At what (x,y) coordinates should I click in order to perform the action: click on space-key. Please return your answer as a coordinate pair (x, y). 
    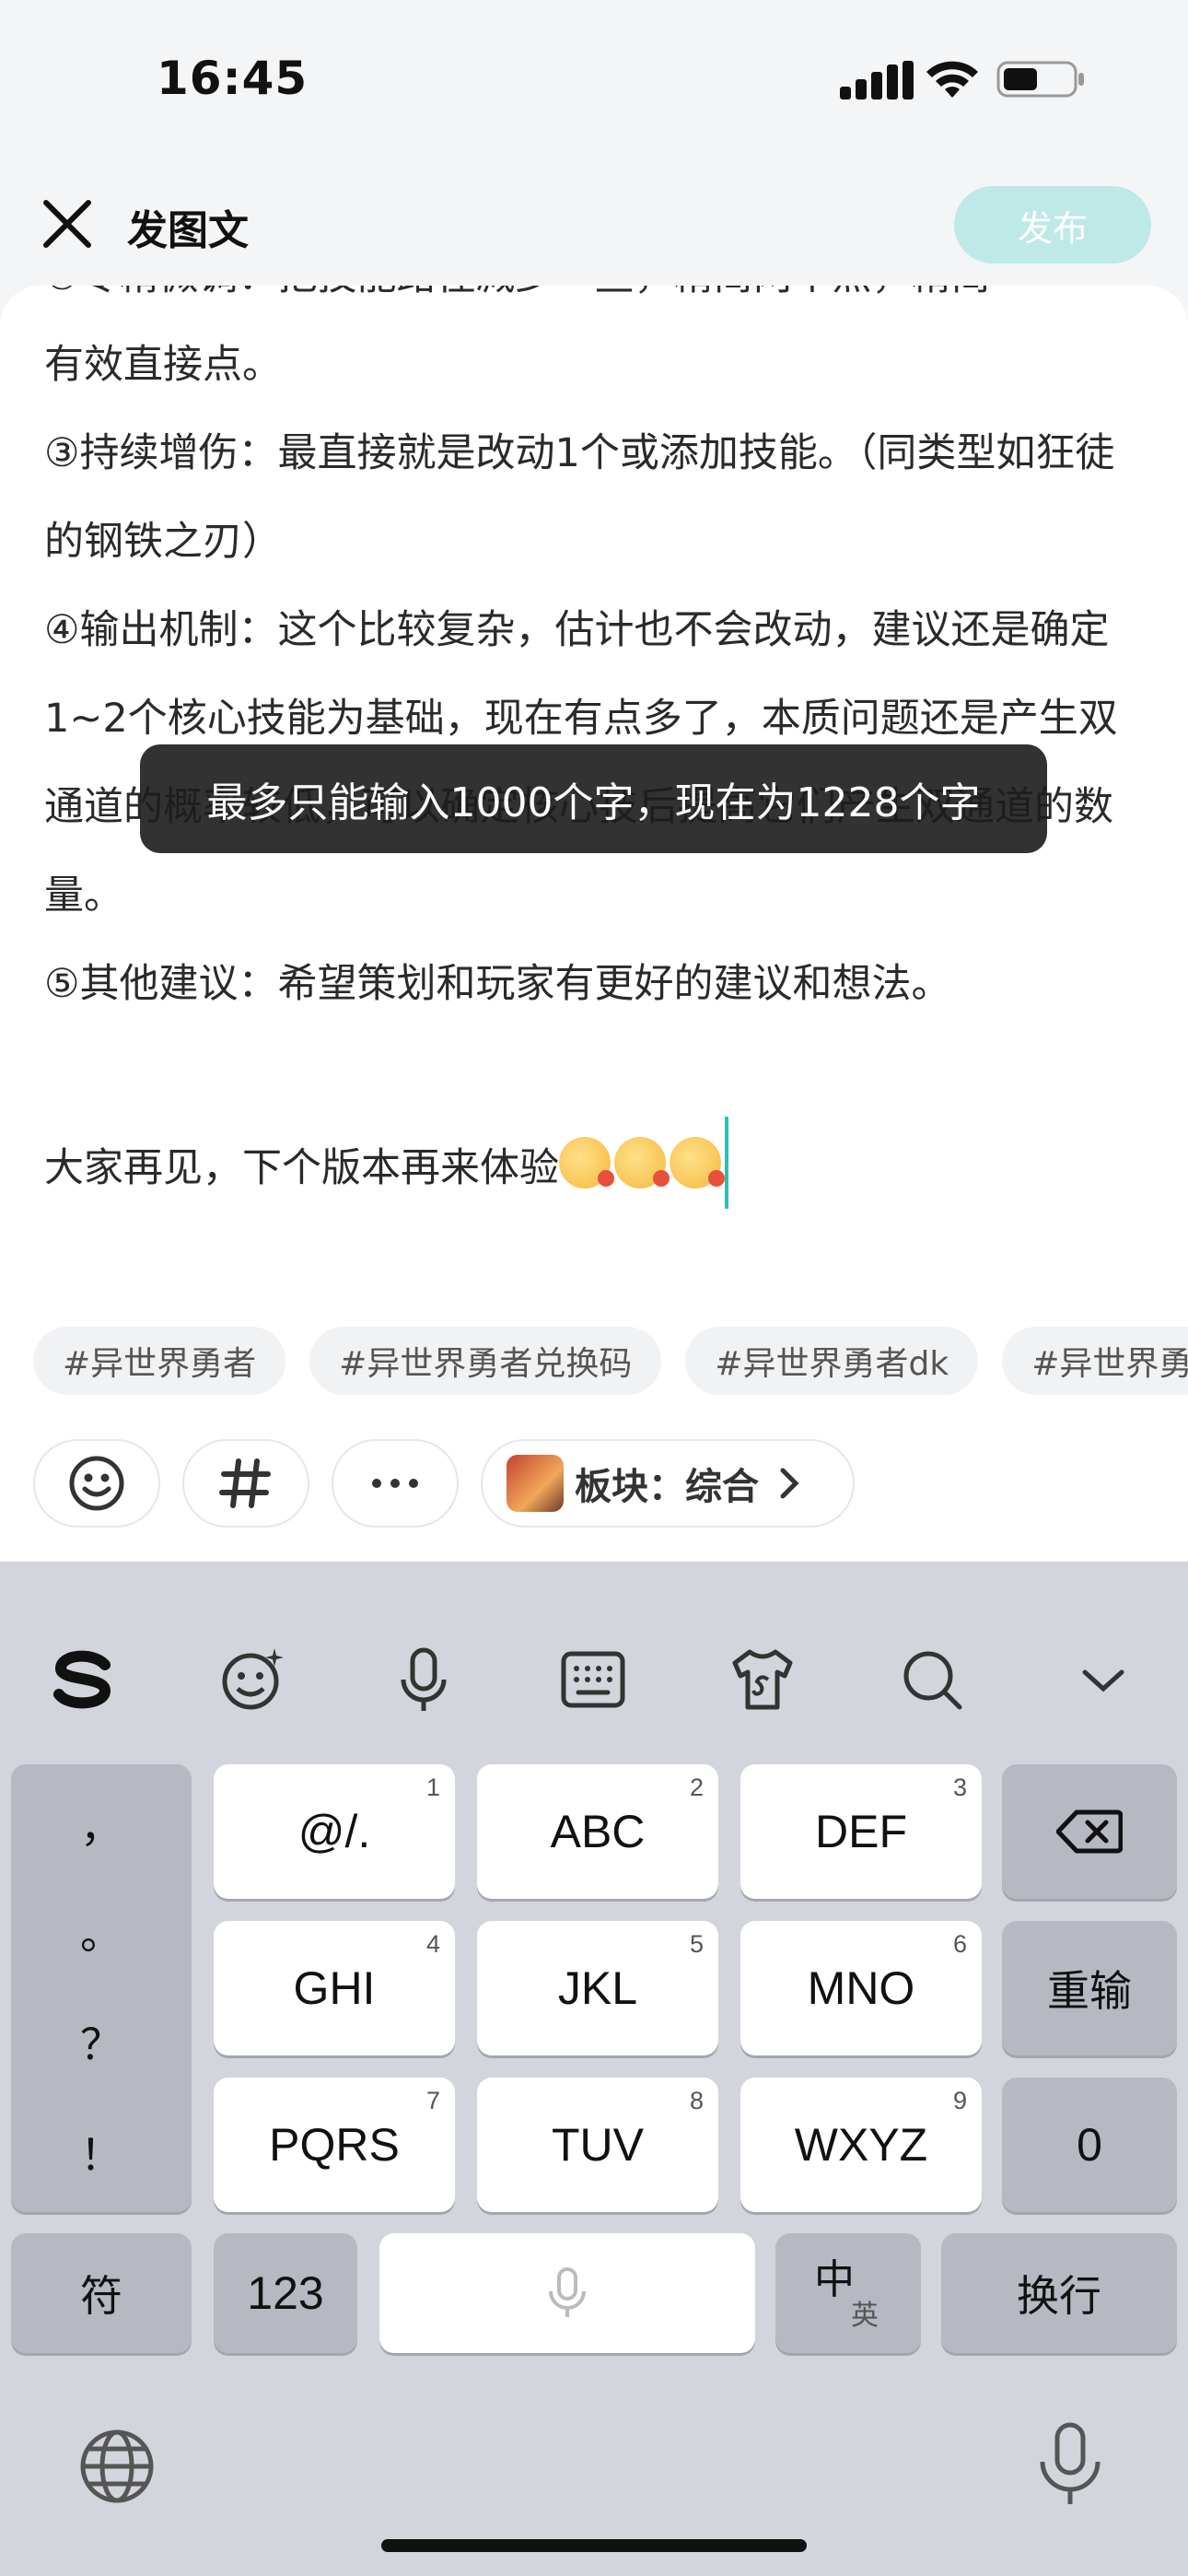
    Looking at the image, I should click on (567, 2293).